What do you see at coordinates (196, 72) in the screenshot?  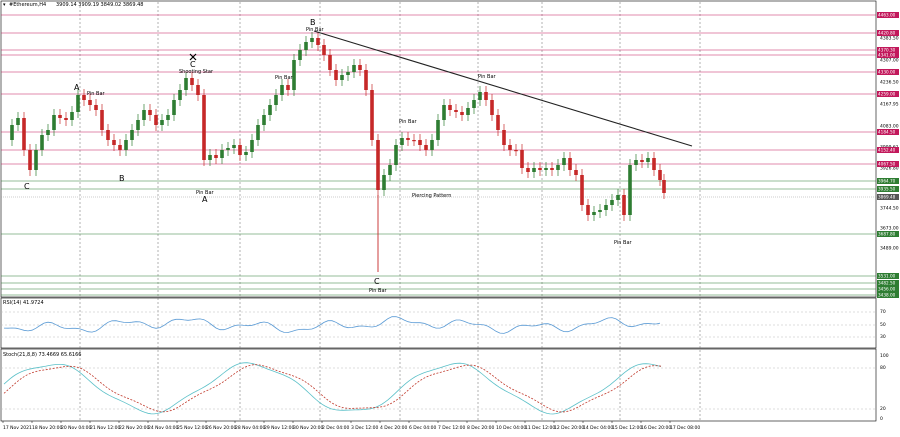 I see `annotation-shooting-star: Shooting Star` at bounding box center [196, 72].